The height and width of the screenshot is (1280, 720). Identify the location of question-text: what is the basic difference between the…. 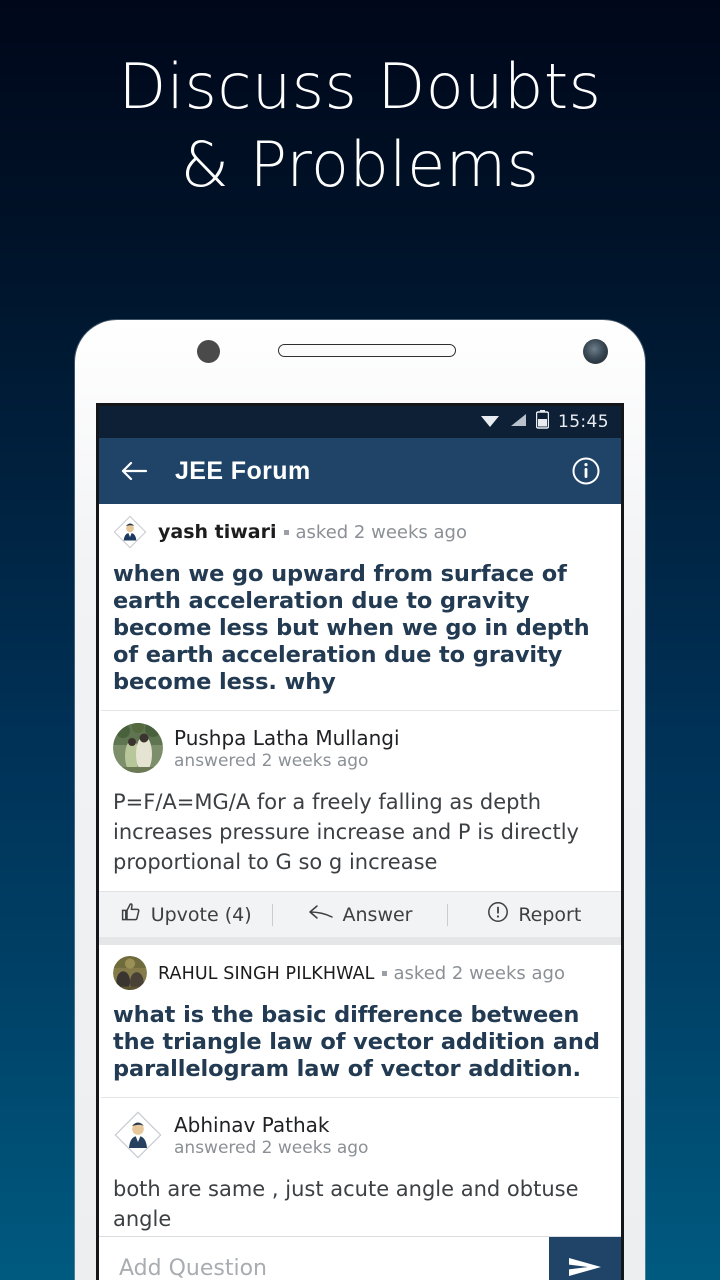
(356, 1042).